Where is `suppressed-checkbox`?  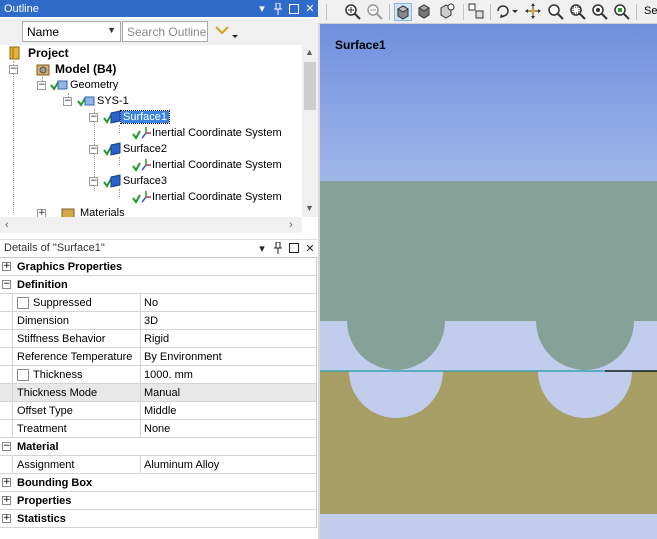
suppressed-checkbox is located at coordinates (23, 303).